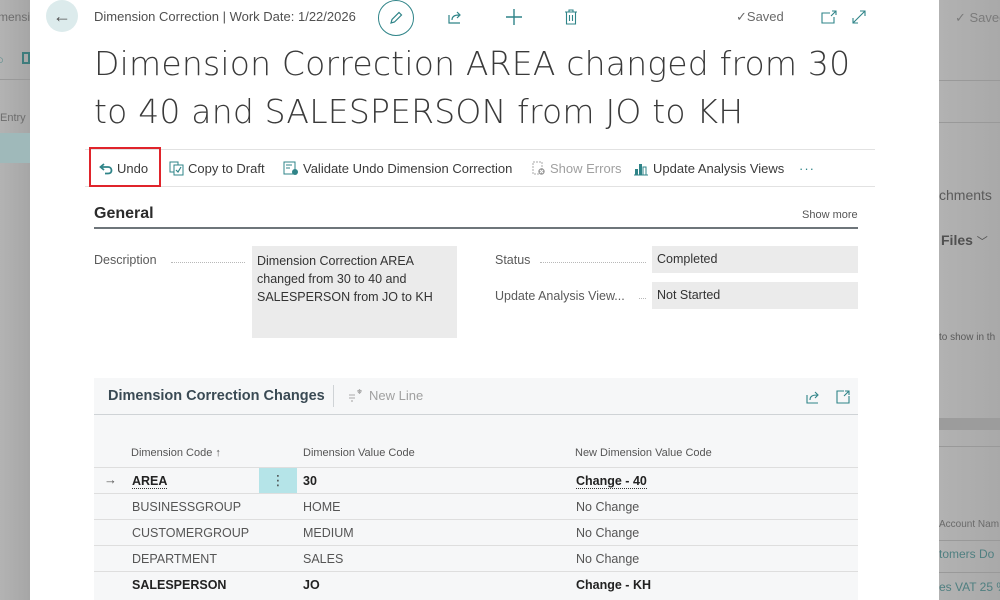  What do you see at coordinates (982, 242) in the screenshot?
I see `chevron-down-icon: ﹀` at bounding box center [982, 242].